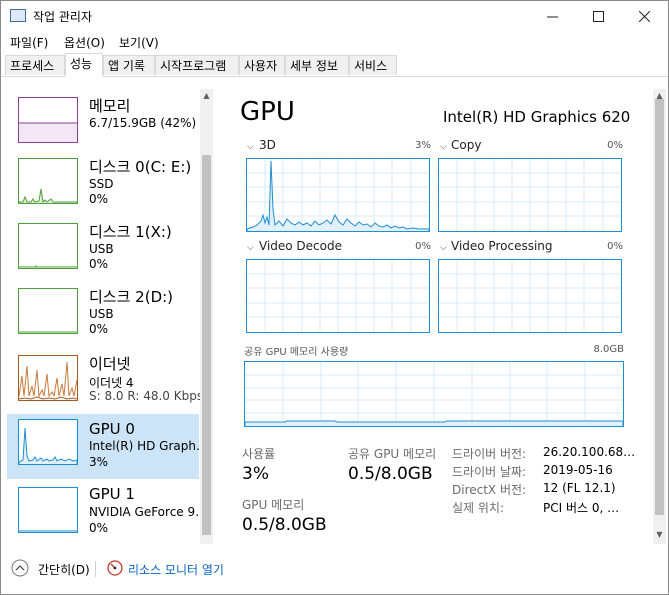 Image resolution: width=669 pixels, height=595 pixels. Describe the element at coordinates (489, 454) in the screenshot. I see `driver-version-label: 드라이버 버전:` at that location.